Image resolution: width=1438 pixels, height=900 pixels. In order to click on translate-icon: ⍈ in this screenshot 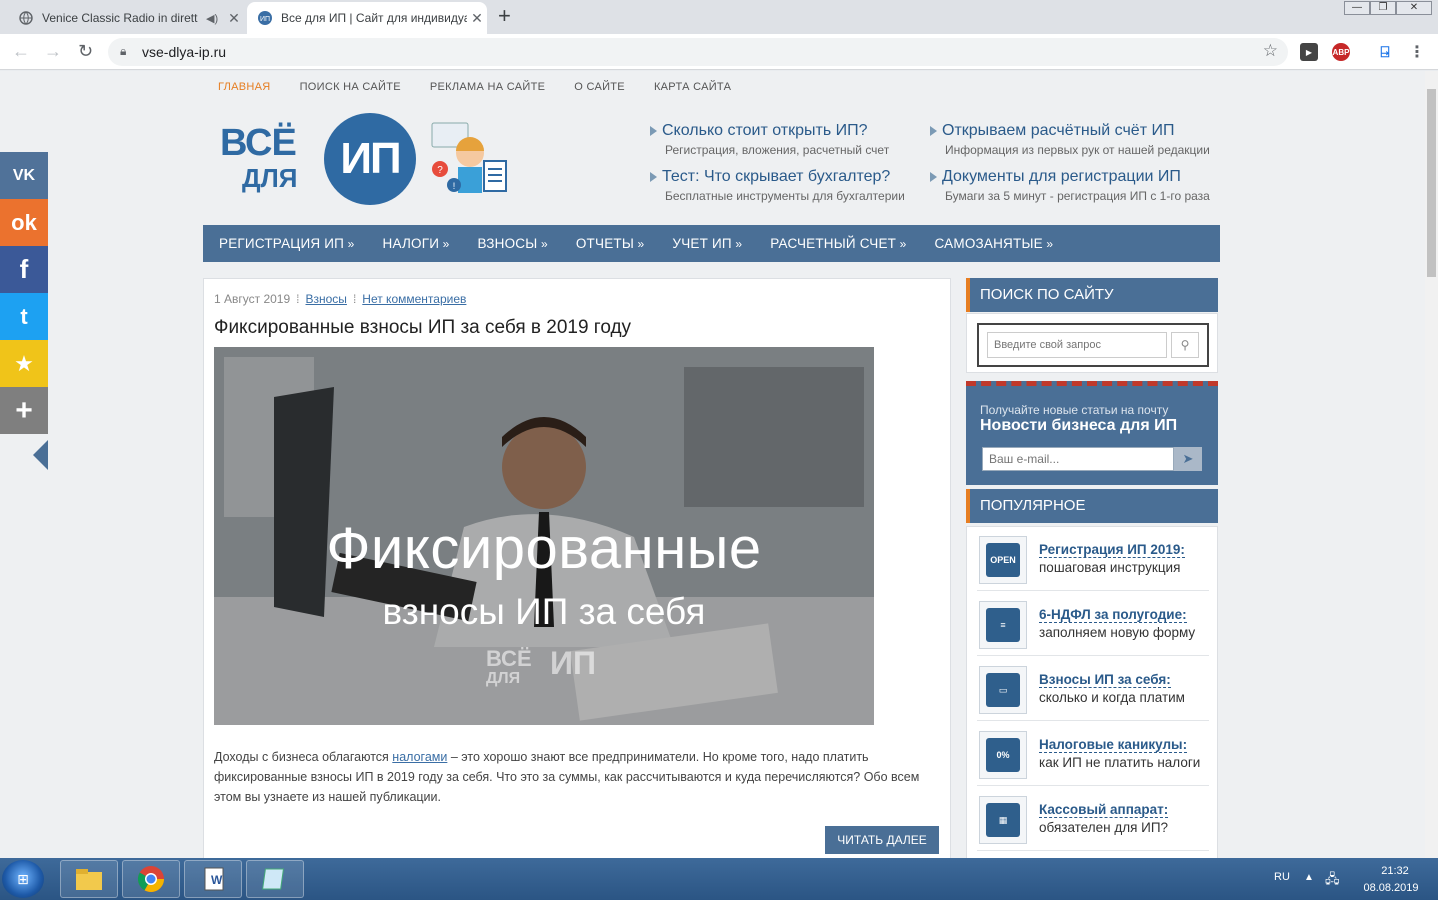, I will do `click(1385, 52)`.